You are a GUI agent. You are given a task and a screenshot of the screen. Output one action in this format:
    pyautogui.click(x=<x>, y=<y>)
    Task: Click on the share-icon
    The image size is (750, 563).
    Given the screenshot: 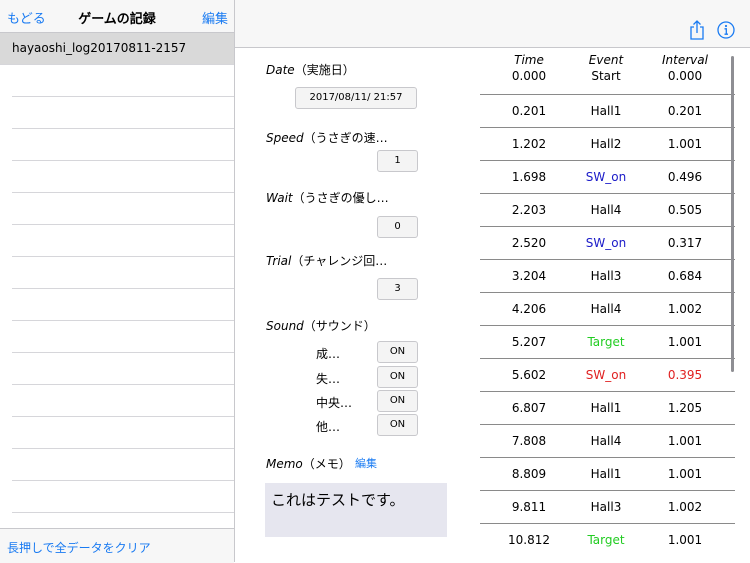 What is the action you would take?
    pyautogui.click(x=697, y=32)
    